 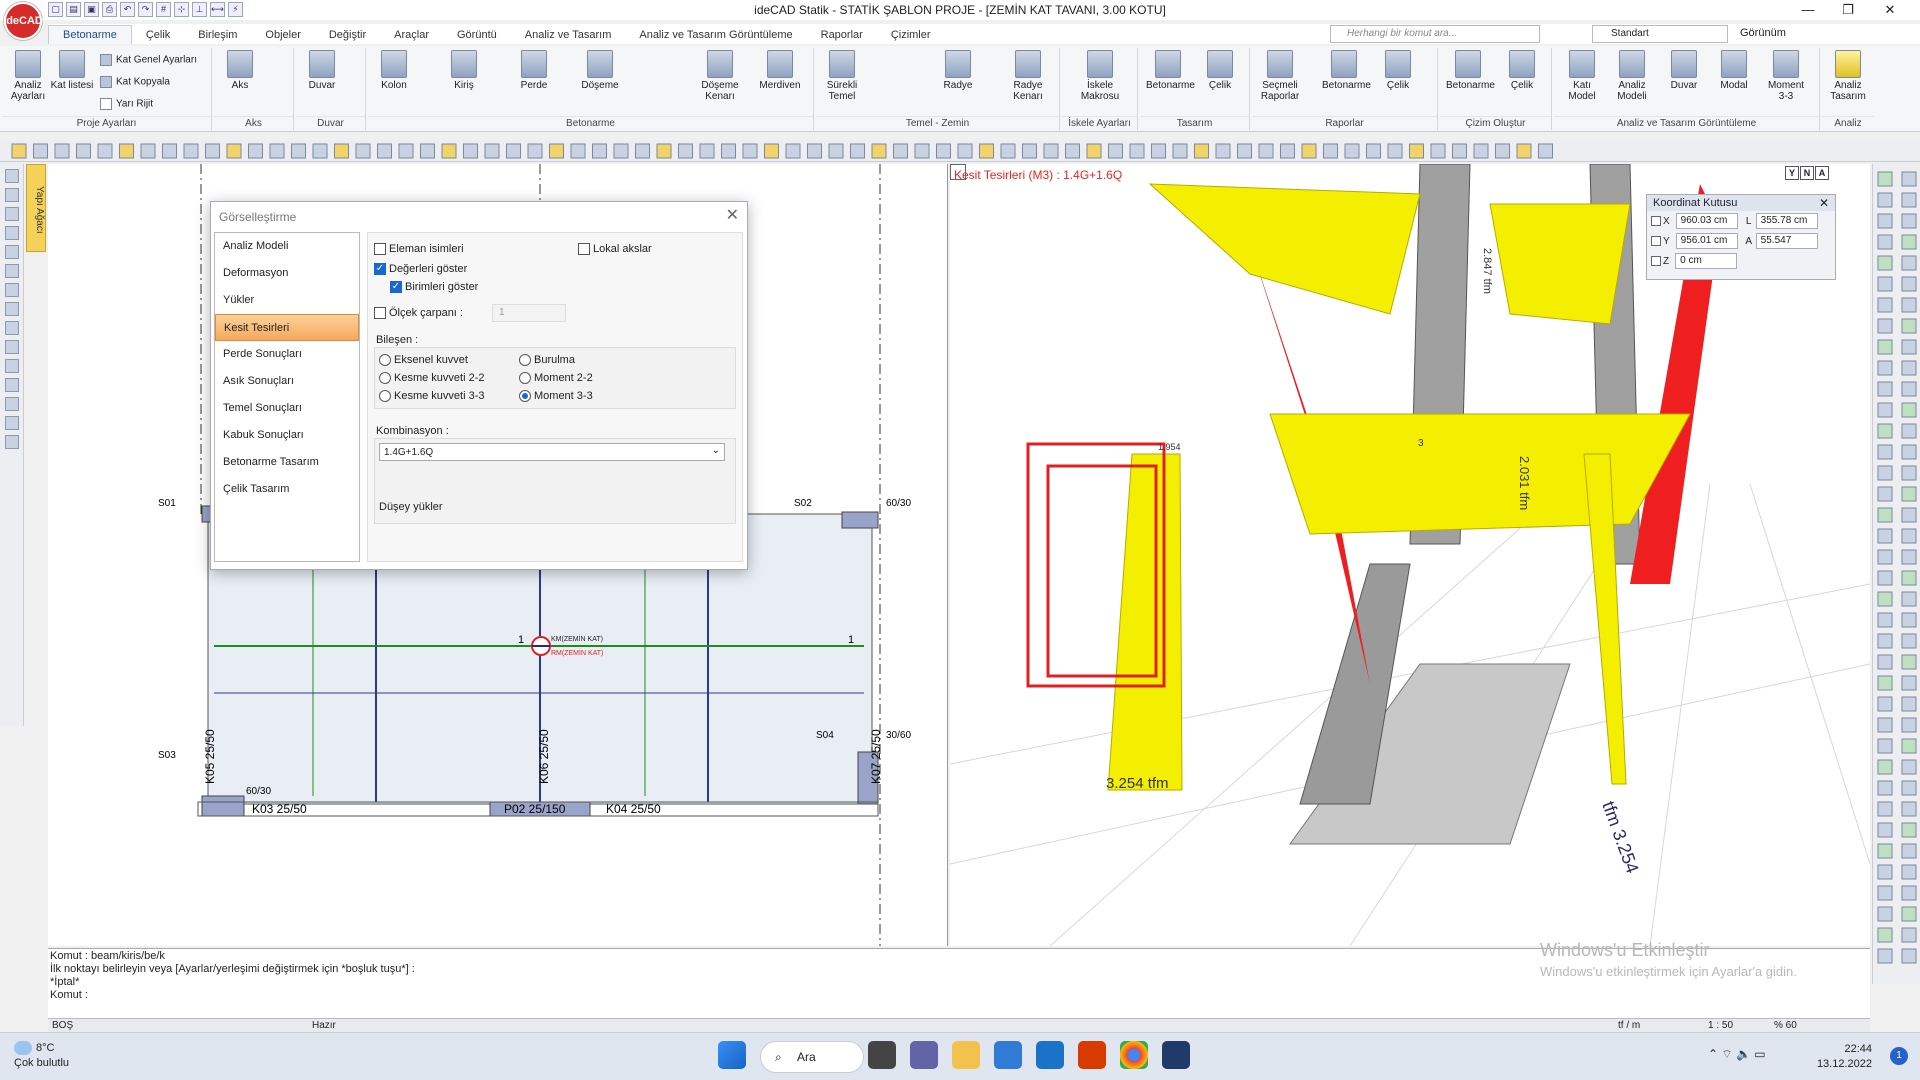 I want to click on radio-kesme-33: Kesme kuvveti 3-3, so click(x=431, y=396).